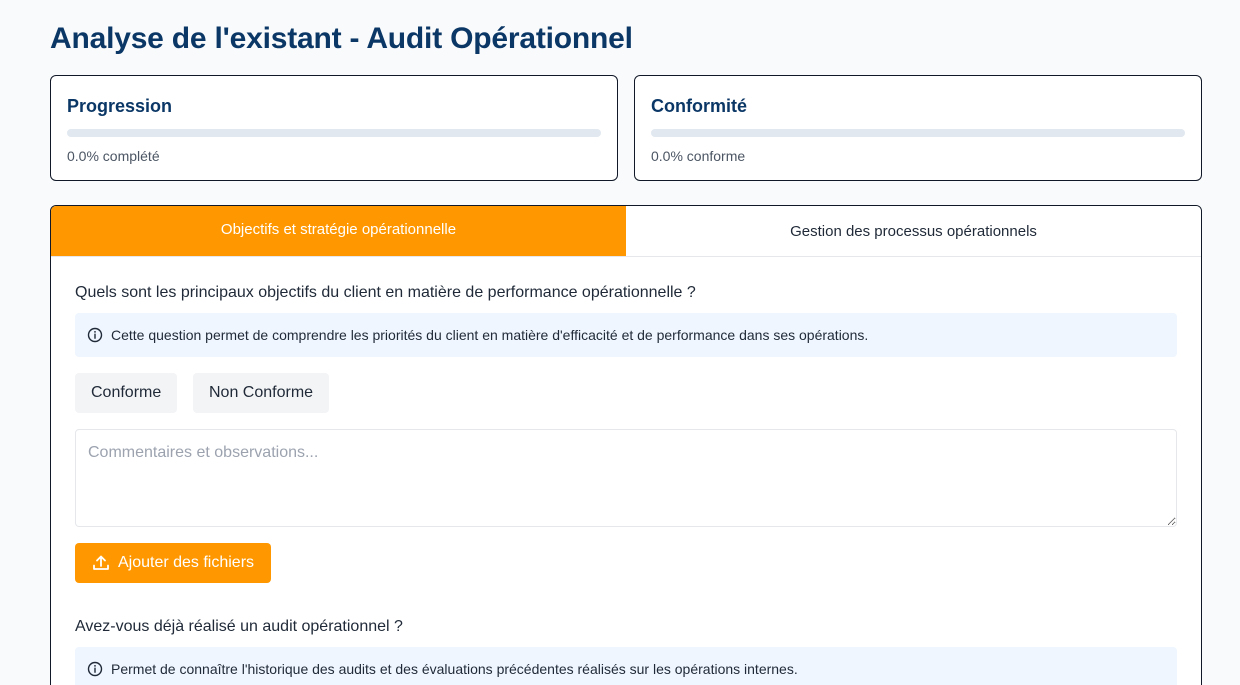 This screenshot has height=685, width=1240. What do you see at coordinates (918, 128) in the screenshot?
I see `conformite-card: Conformité 0.0% conforme` at bounding box center [918, 128].